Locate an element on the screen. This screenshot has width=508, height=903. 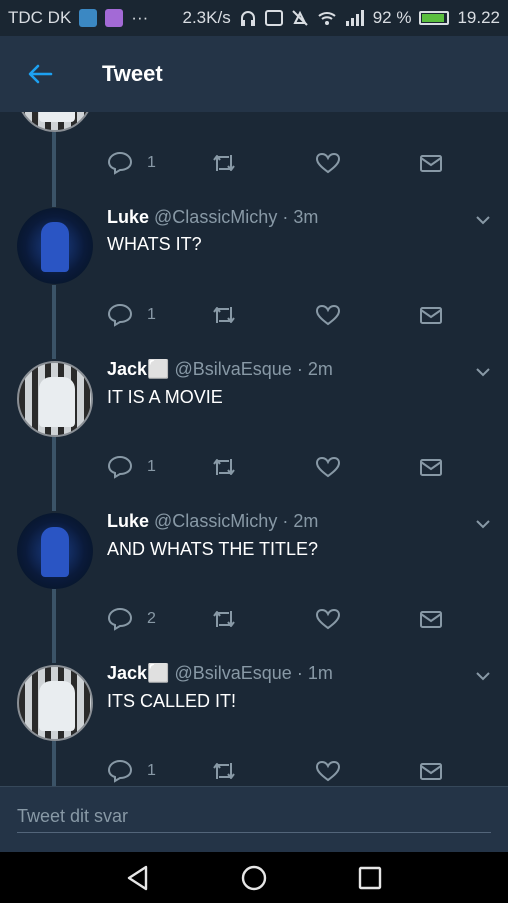
tweet-header: Jack⬜ @BsilvaEsque · 1m is located at coordinates (220, 673).